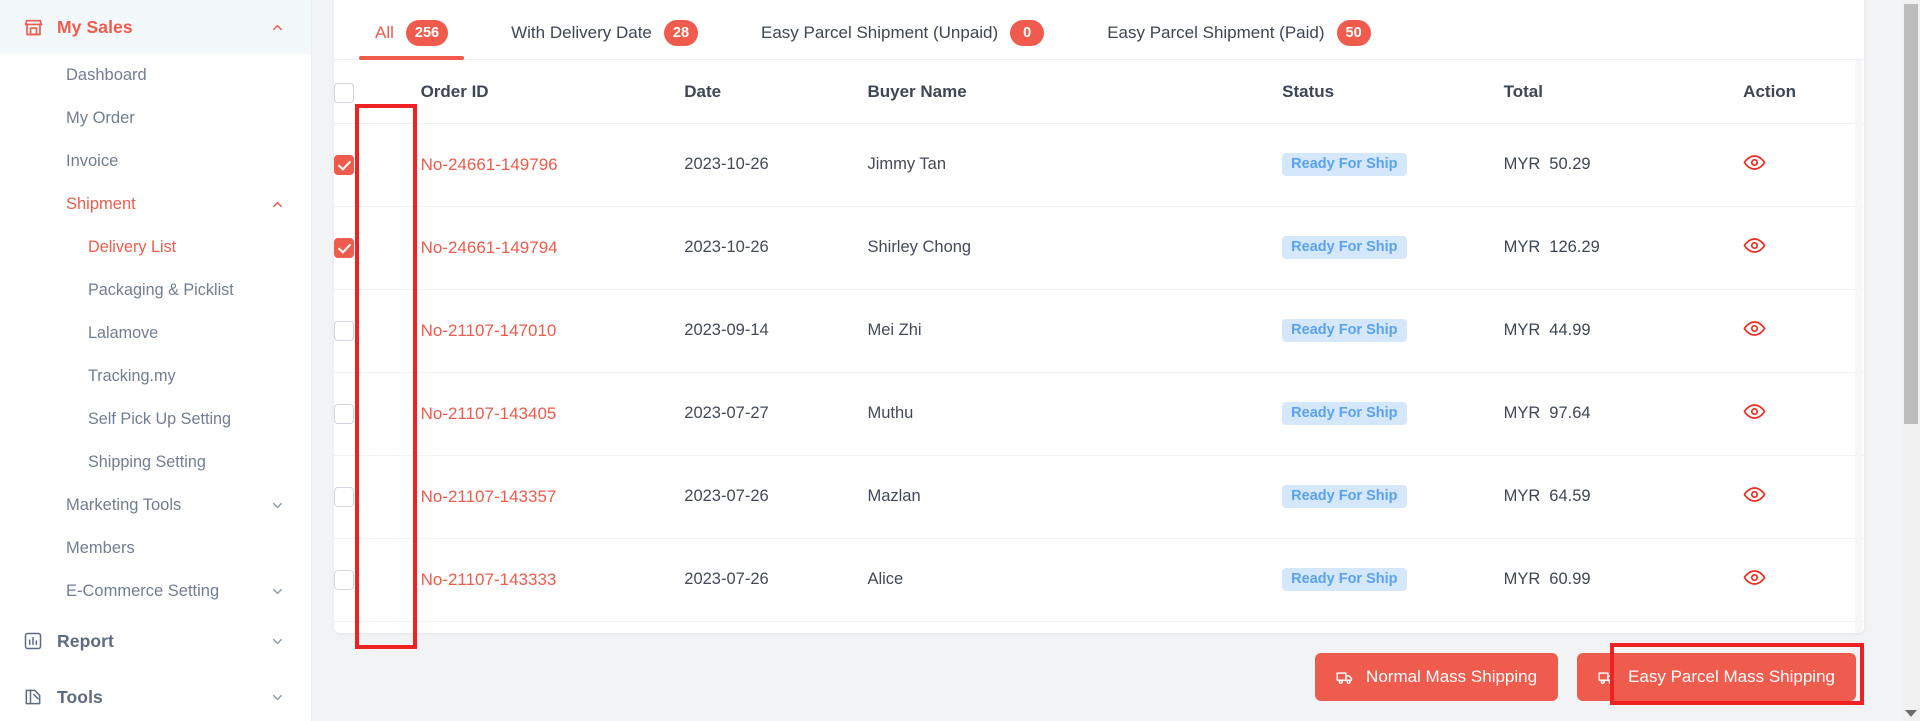 The image size is (1920, 721). I want to click on sidebar-item-label: Shipping Setting, so click(147, 462).